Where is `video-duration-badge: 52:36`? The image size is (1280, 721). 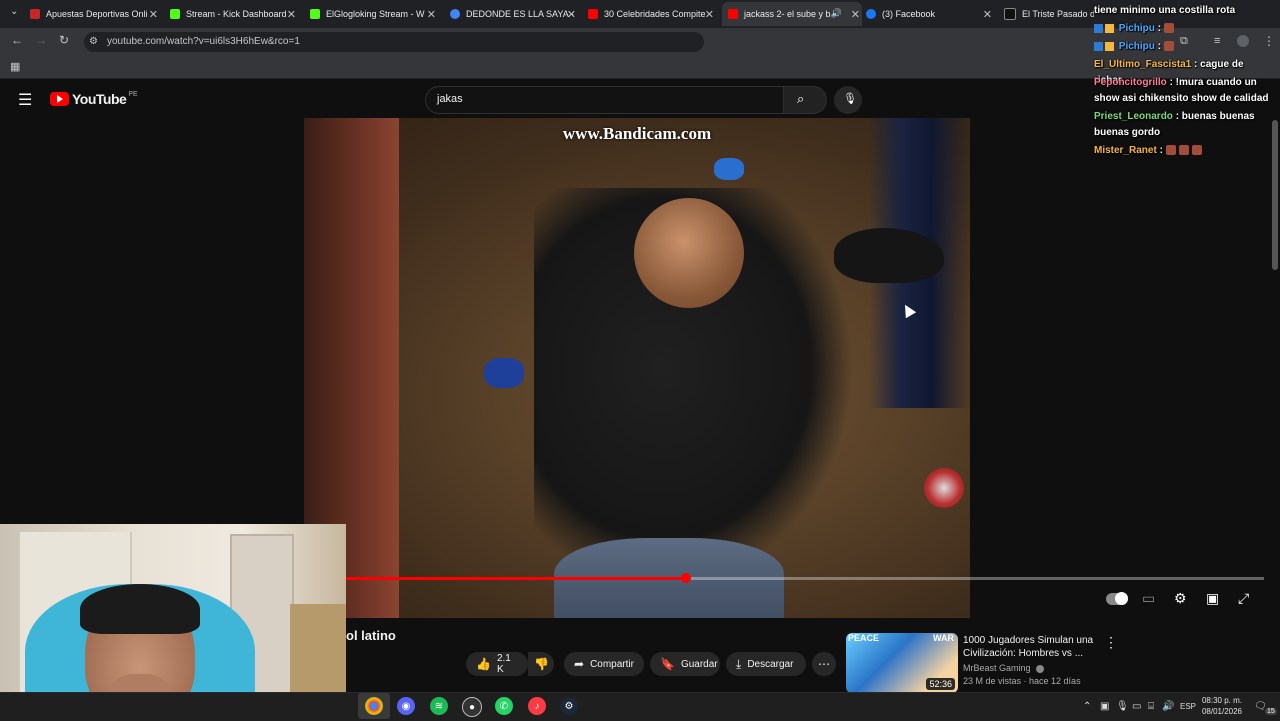 video-duration-badge: 52:36 is located at coordinates (940, 684).